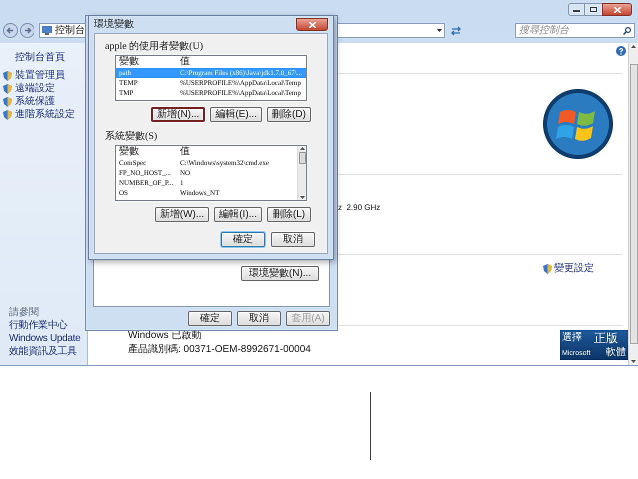  What do you see at coordinates (289, 214) in the screenshot?
I see `action-button: 刪除(L)` at bounding box center [289, 214].